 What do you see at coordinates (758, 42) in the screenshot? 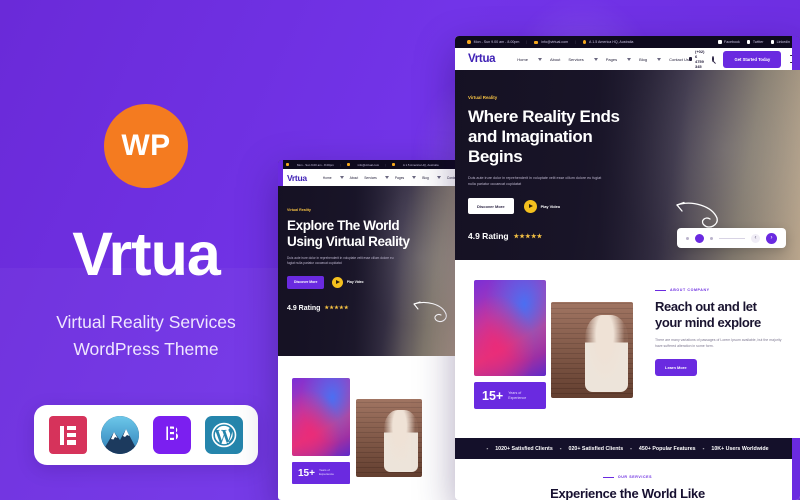
I see `twitter-label: Twitter` at bounding box center [758, 42].